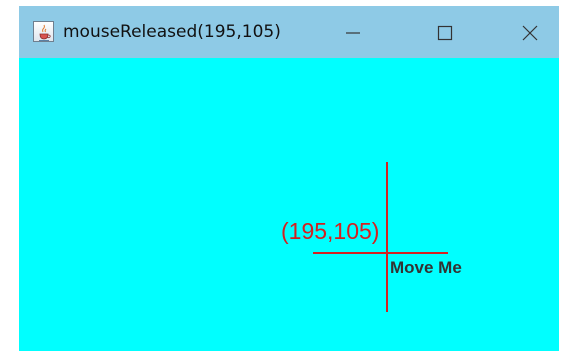 This screenshot has width=577, height=351. Describe the element at coordinates (330, 231) in the screenshot. I see `mouse-coordinate-label: (195,105)` at that location.